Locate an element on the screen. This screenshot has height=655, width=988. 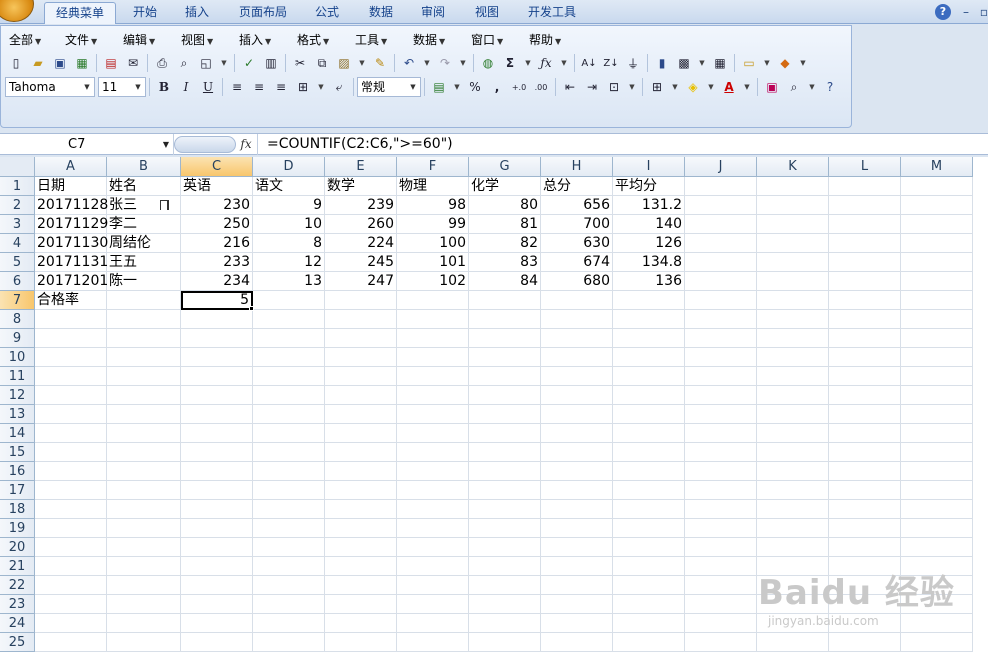
row-header-18: 18 is located at coordinates (17, 509).